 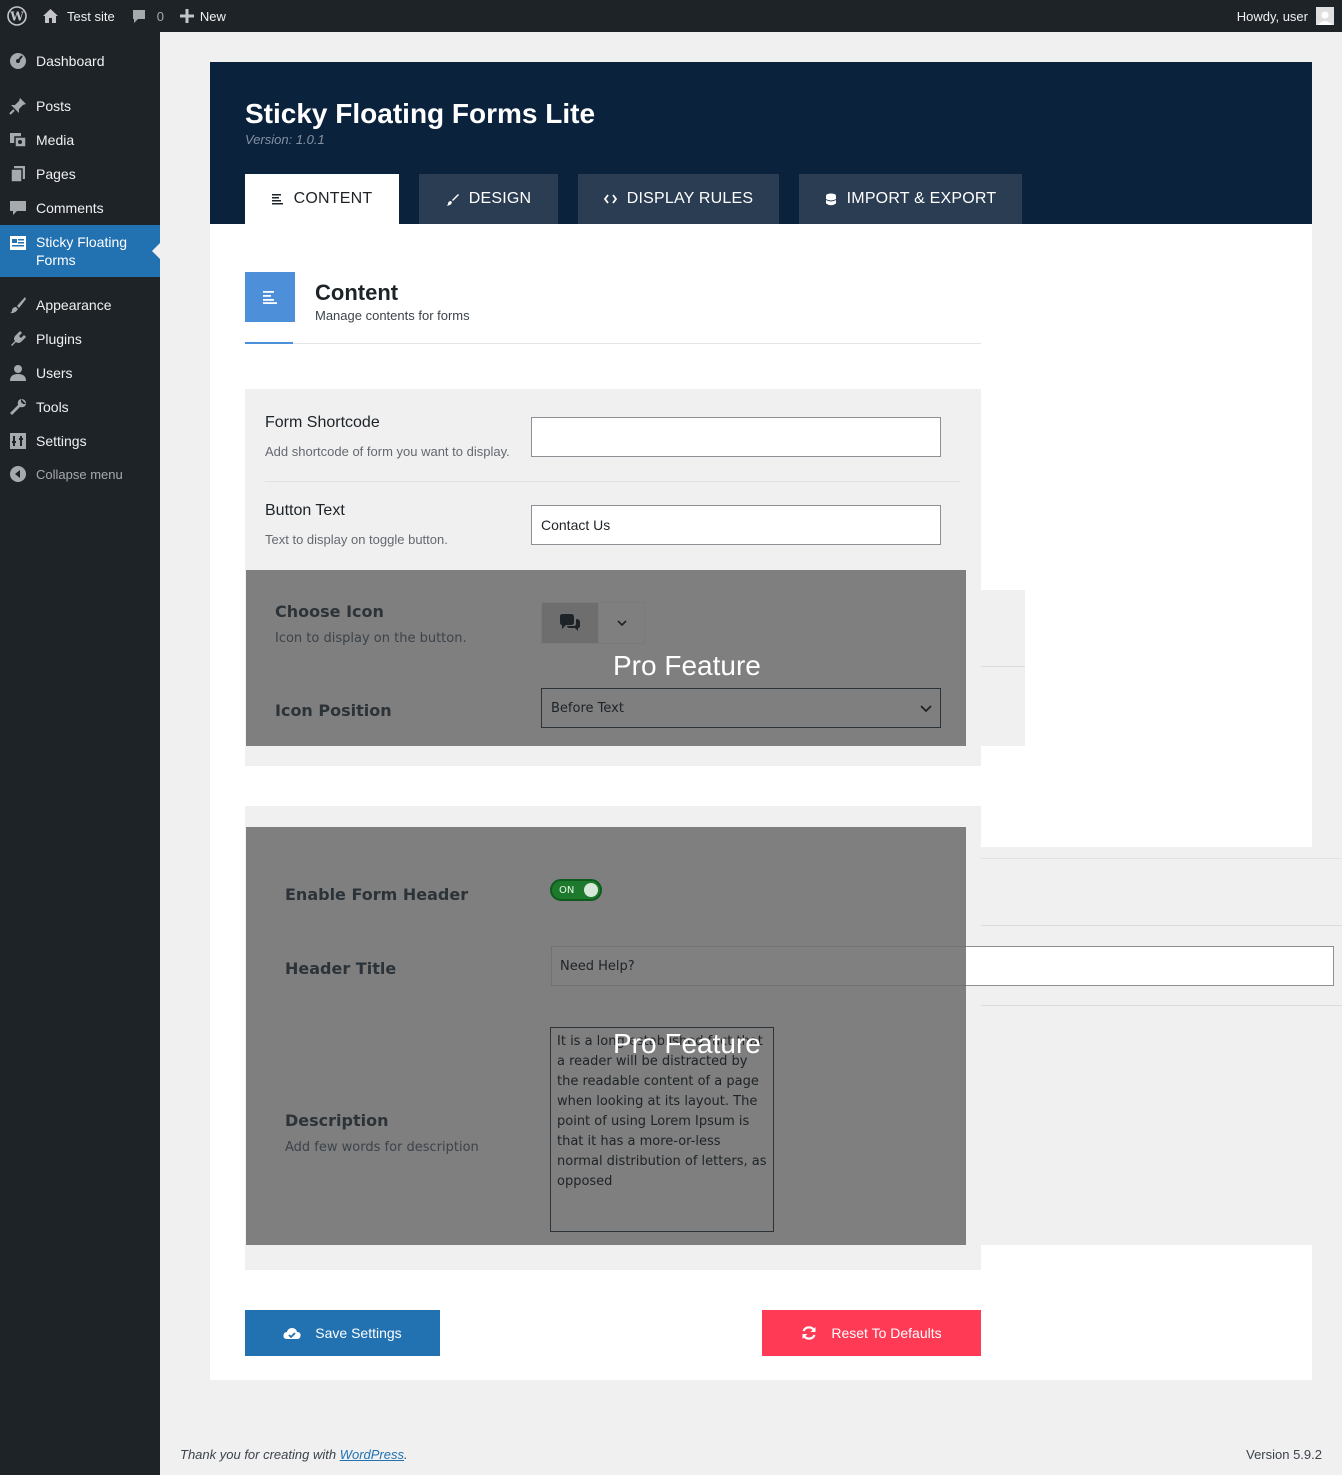 I want to click on toggle-knob, so click(x=591, y=890).